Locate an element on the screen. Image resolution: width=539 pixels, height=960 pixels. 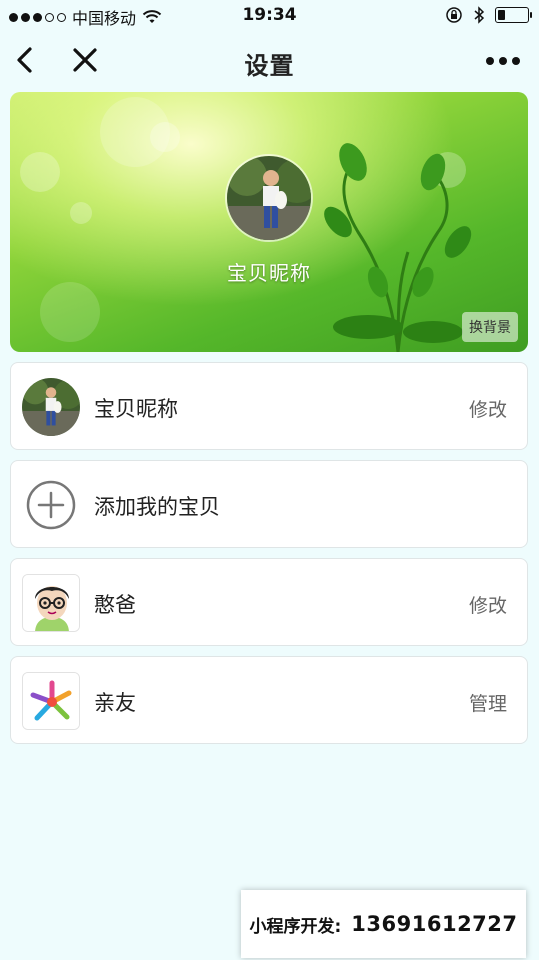
bluetooth-icon is located at coordinates (479, 15).